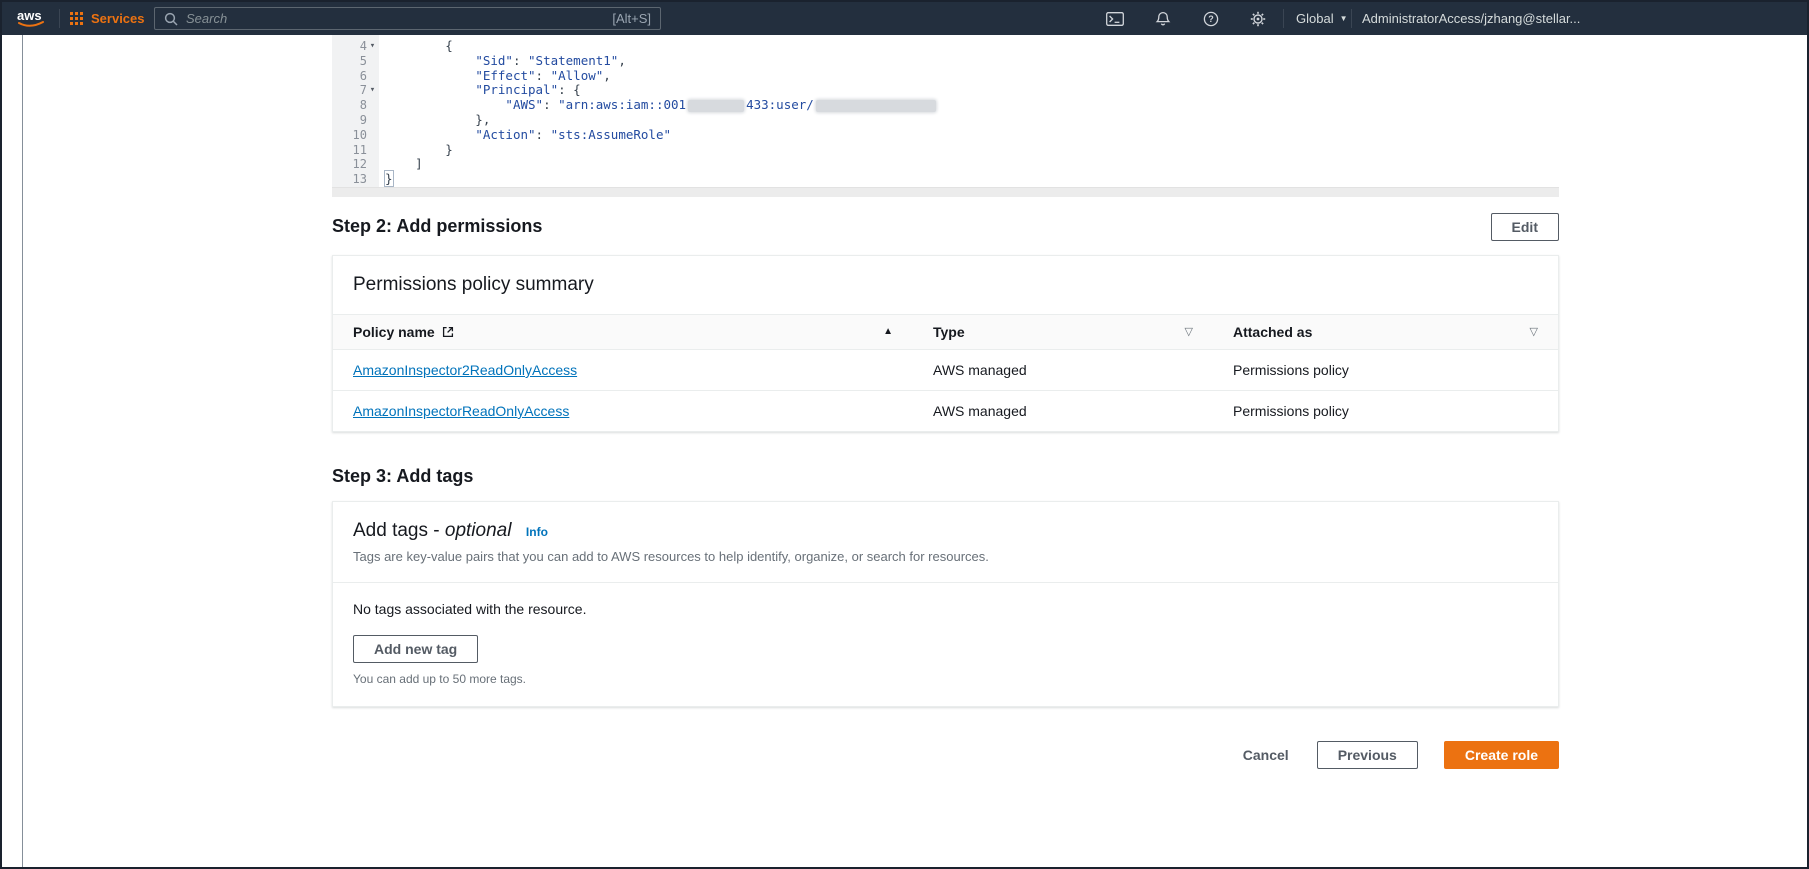 Image resolution: width=1809 pixels, height=869 pixels. I want to click on column-header-attached-as: Attached as ▽, so click(1385, 332).